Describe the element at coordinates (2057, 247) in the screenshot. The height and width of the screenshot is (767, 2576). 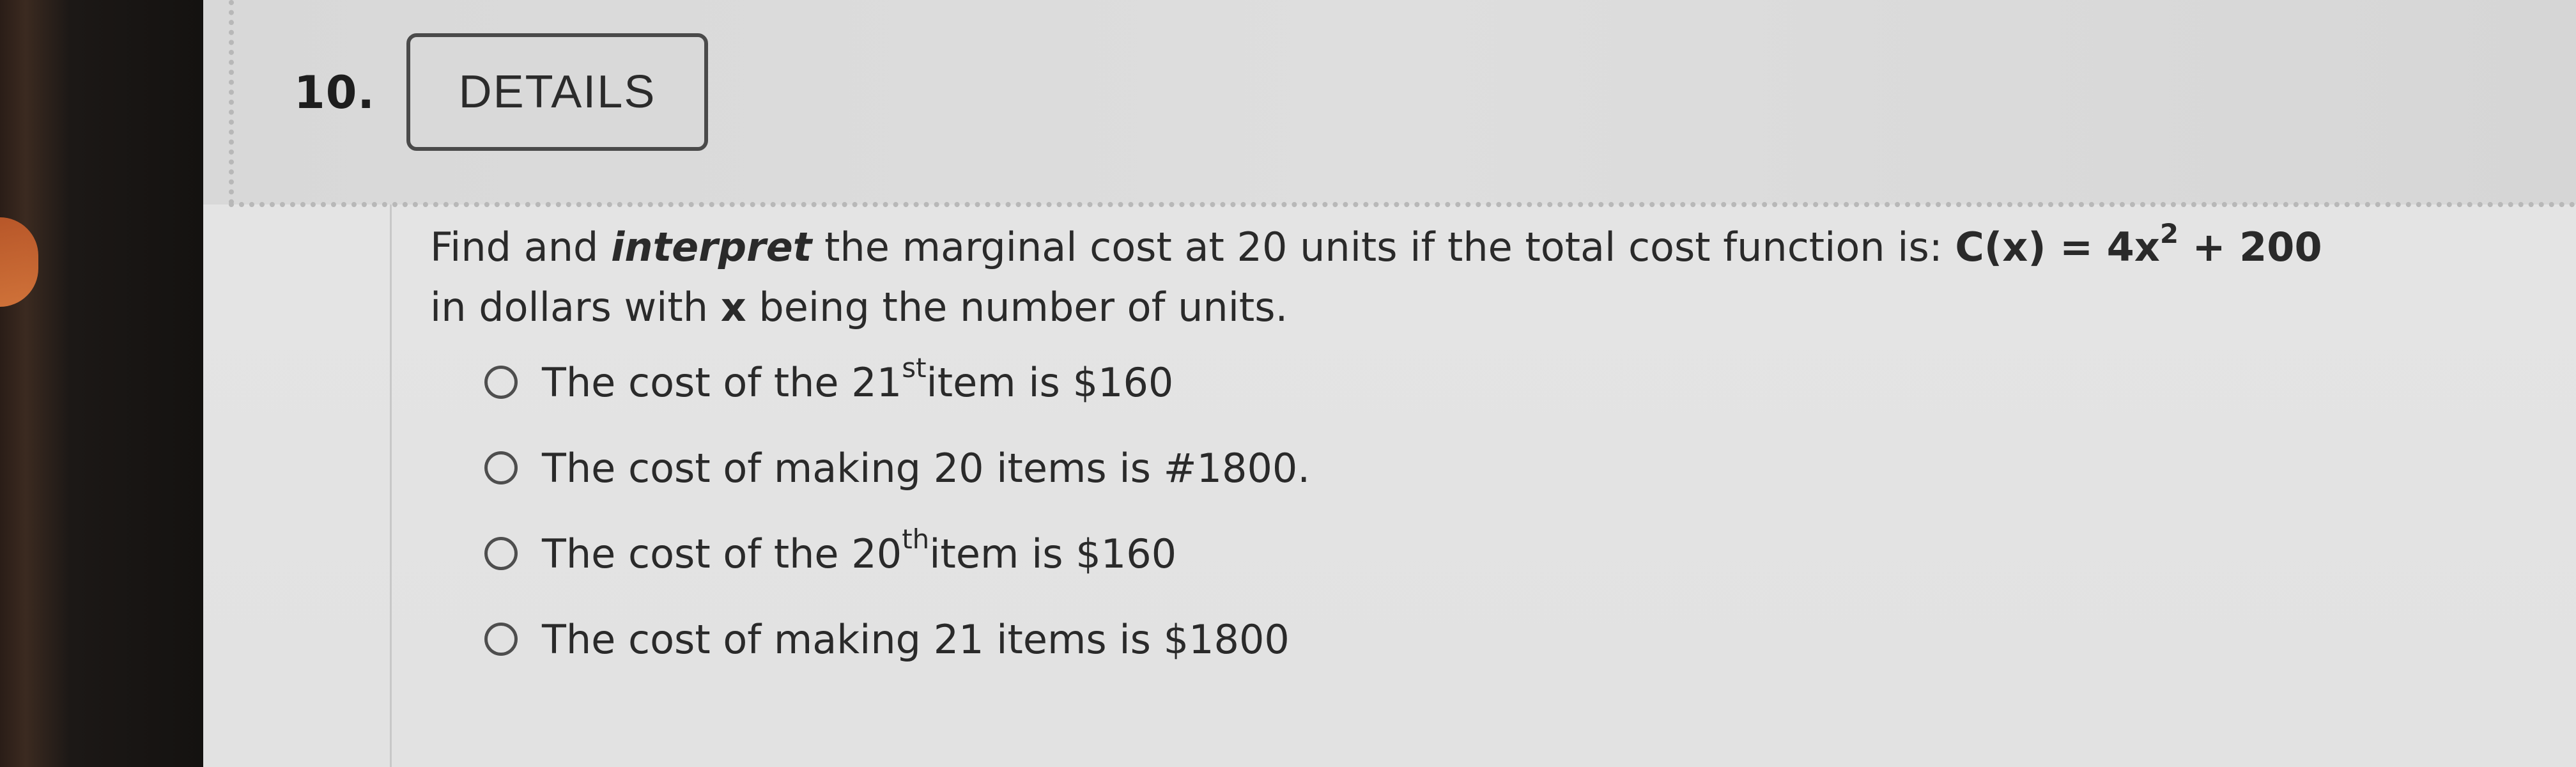
I see `formula-lhs: C(x) = 4x` at that location.